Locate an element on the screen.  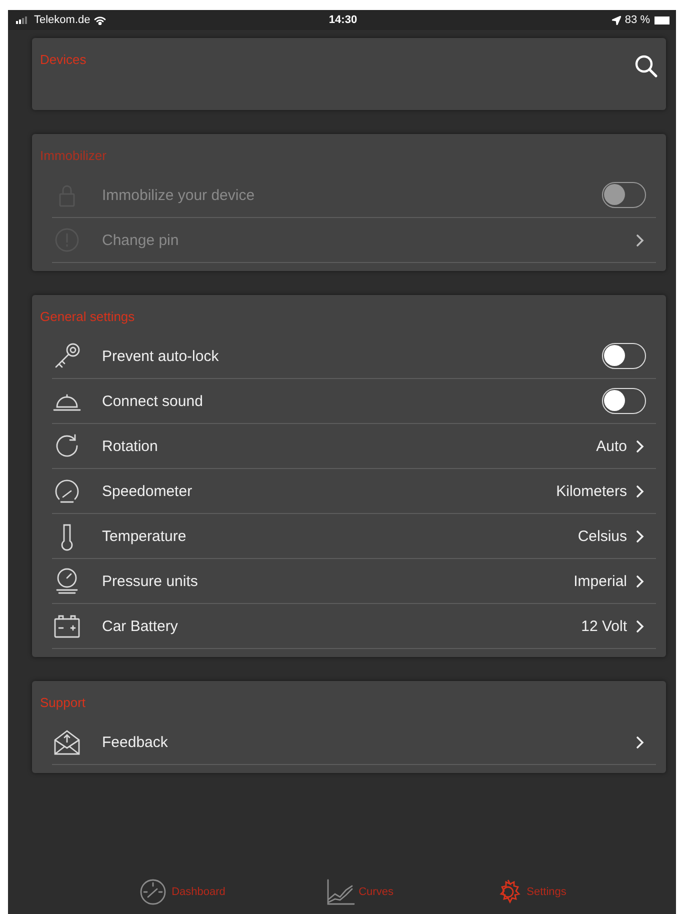
carrier-name: Telekom.de is located at coordinates (62, 20).